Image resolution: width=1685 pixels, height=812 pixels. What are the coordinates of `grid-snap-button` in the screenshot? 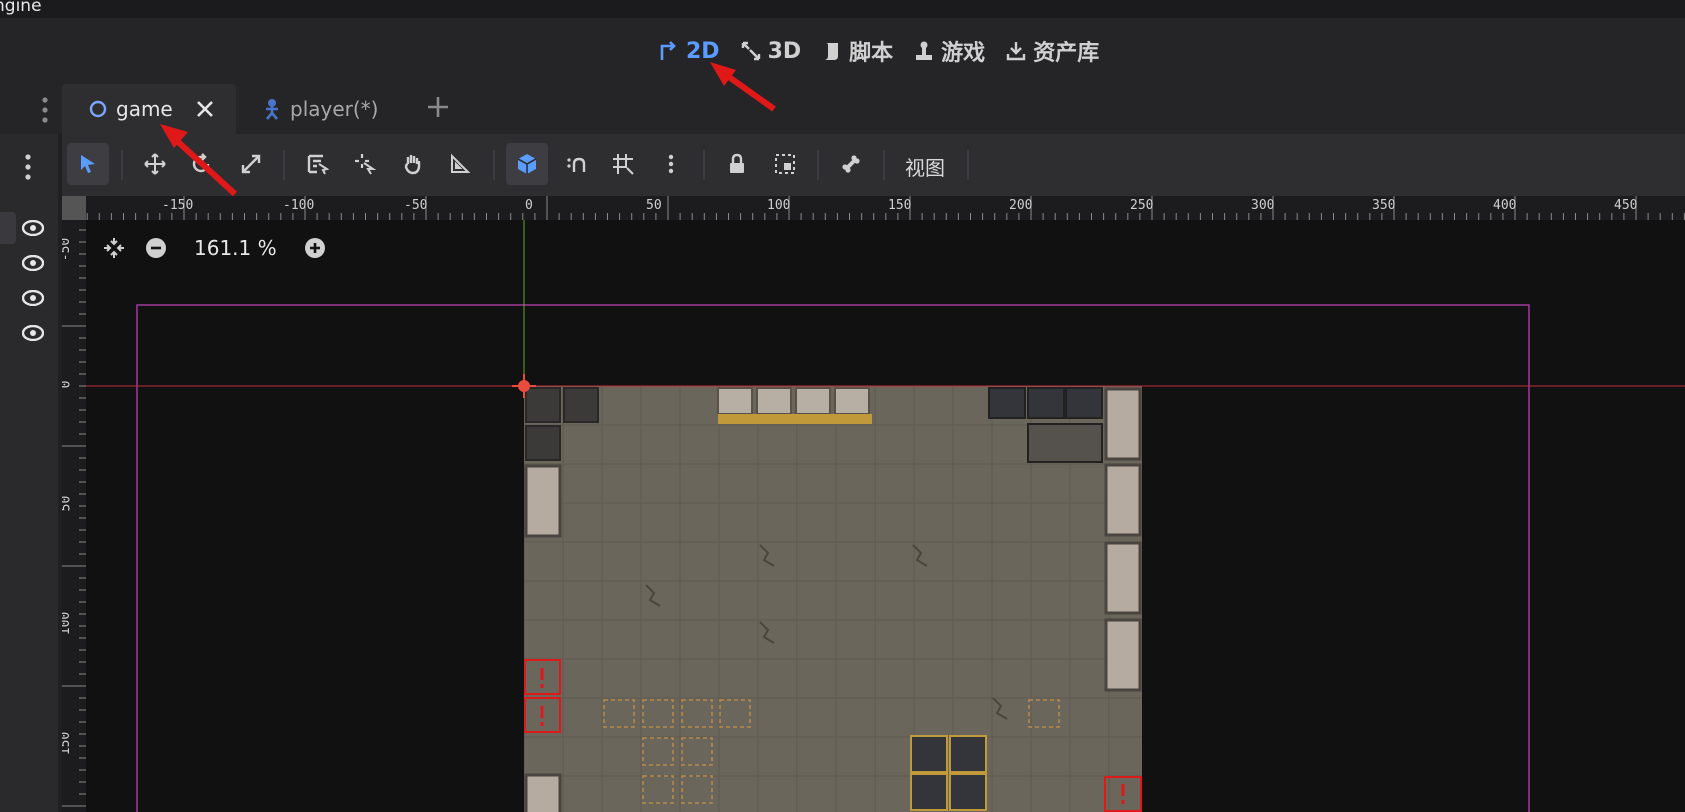 It's located at (623, 164).